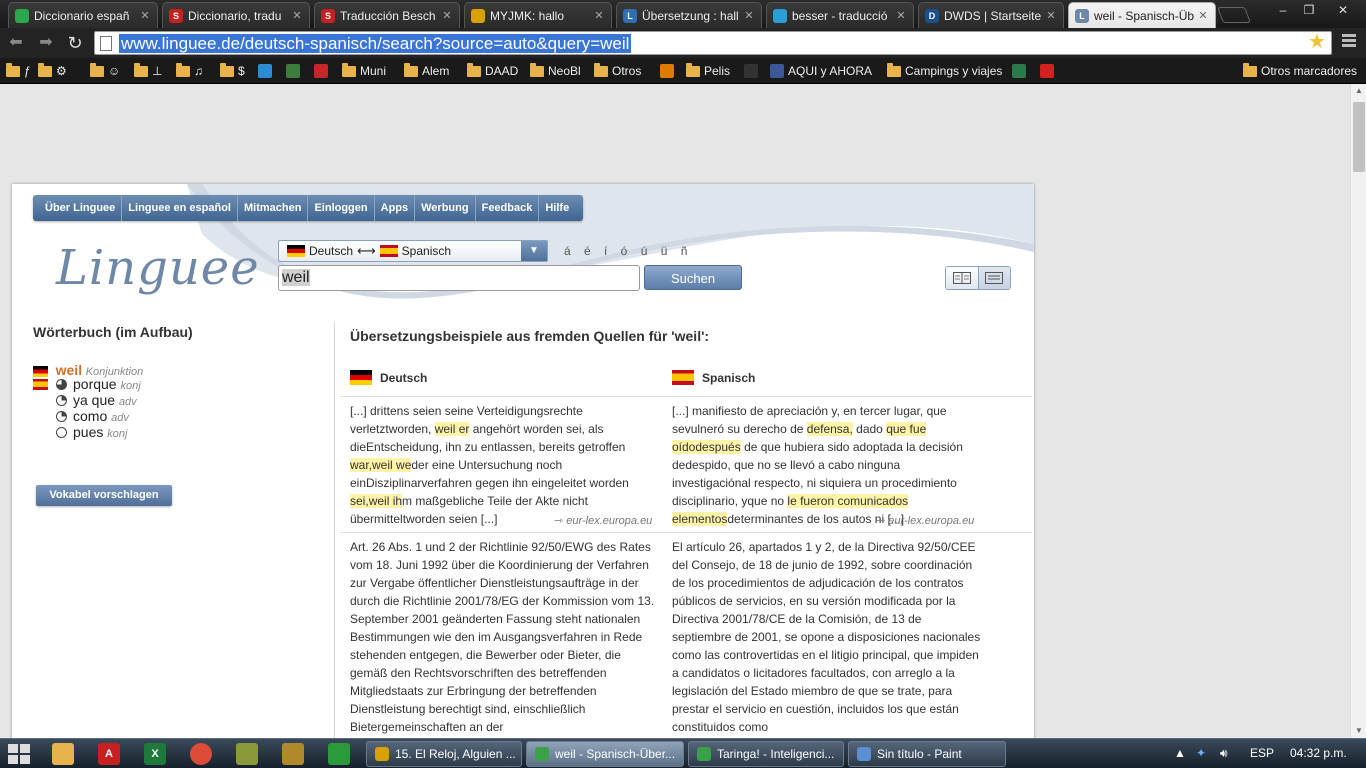 This screenshot has width=1366, height=768. I want to click on one-column-view-icon, so click(993, 278).